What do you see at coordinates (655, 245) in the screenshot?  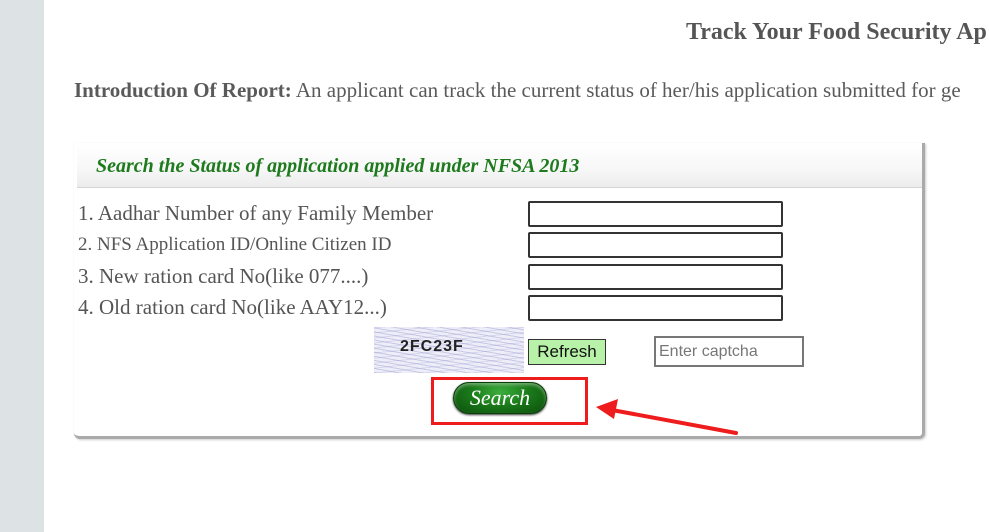 I see `application-id-input` at bounding box center [655, 245].